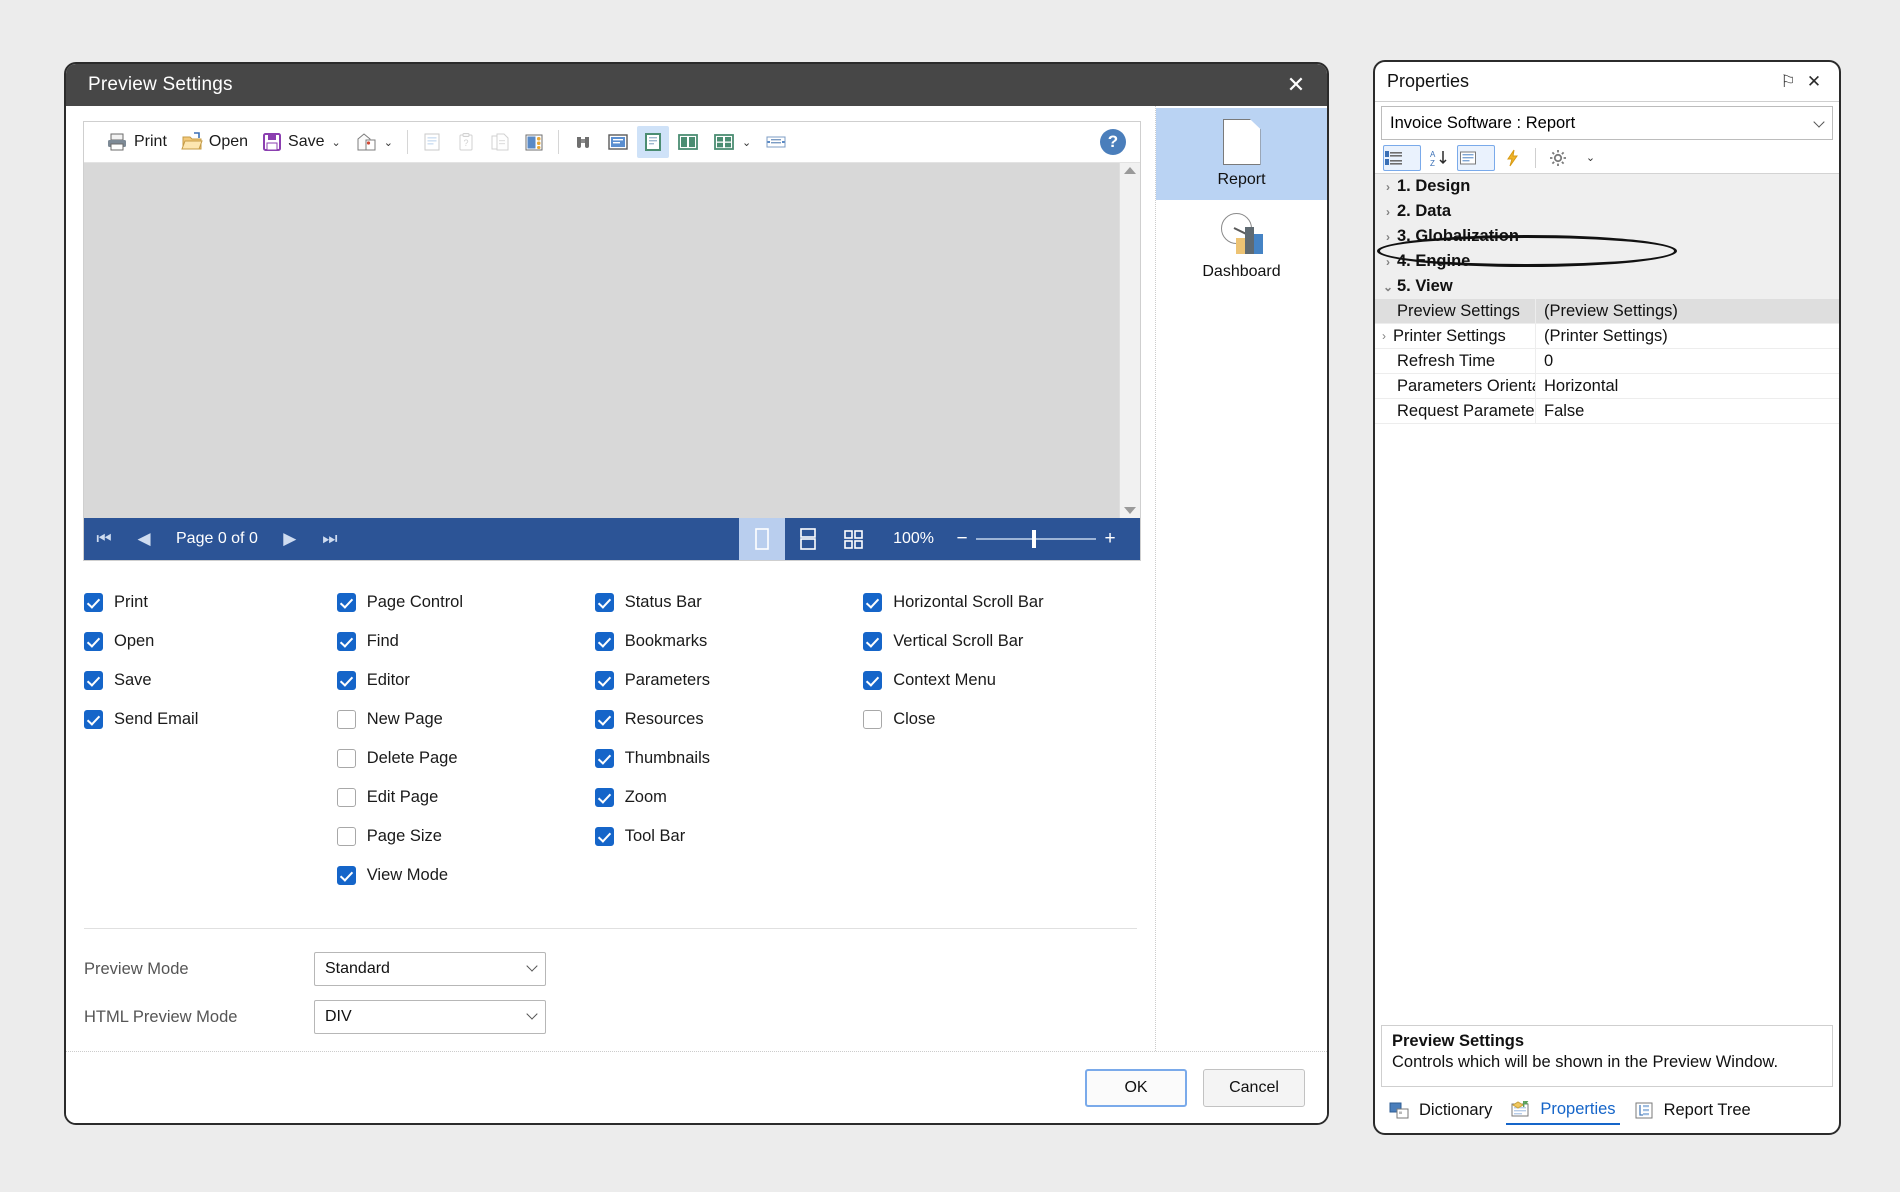 The width and height of the screenshot is (1900, 1192). Describe the element at coordinates (144, 539) in the screenshot. I see `previous-page-icon: ◀` at that location.